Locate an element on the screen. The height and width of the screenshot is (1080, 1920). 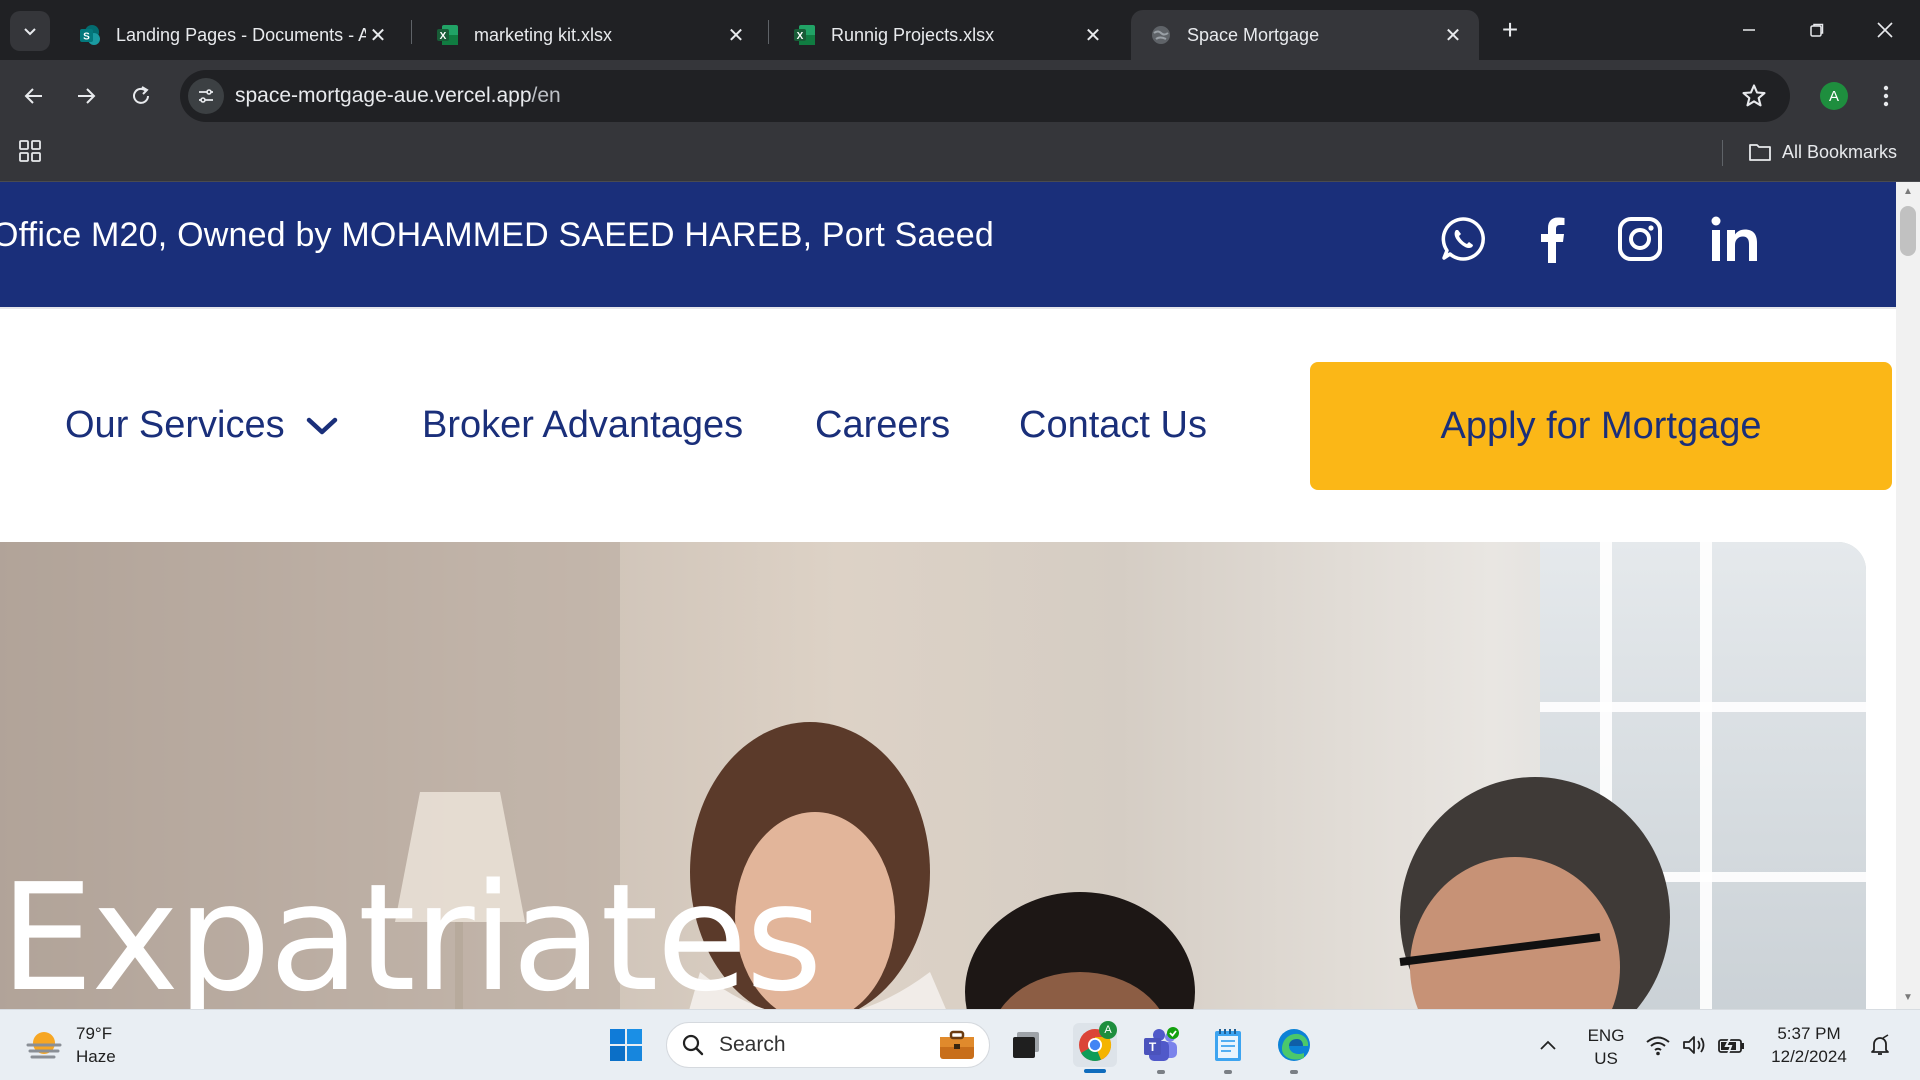
restore-button is located at coordinates (1817, 30).